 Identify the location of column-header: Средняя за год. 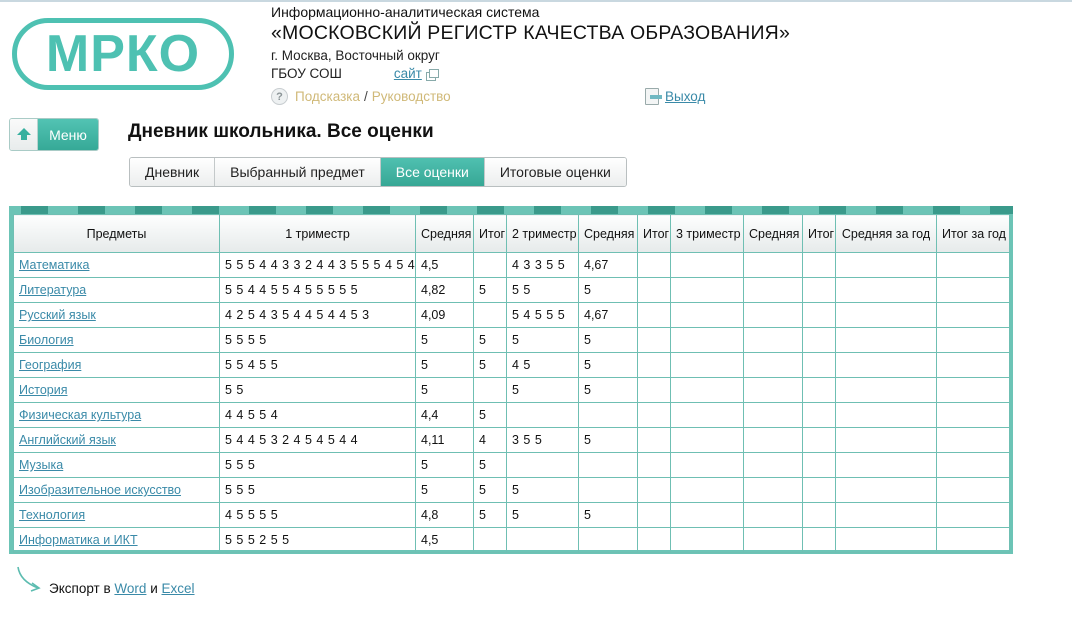
(886, 233).